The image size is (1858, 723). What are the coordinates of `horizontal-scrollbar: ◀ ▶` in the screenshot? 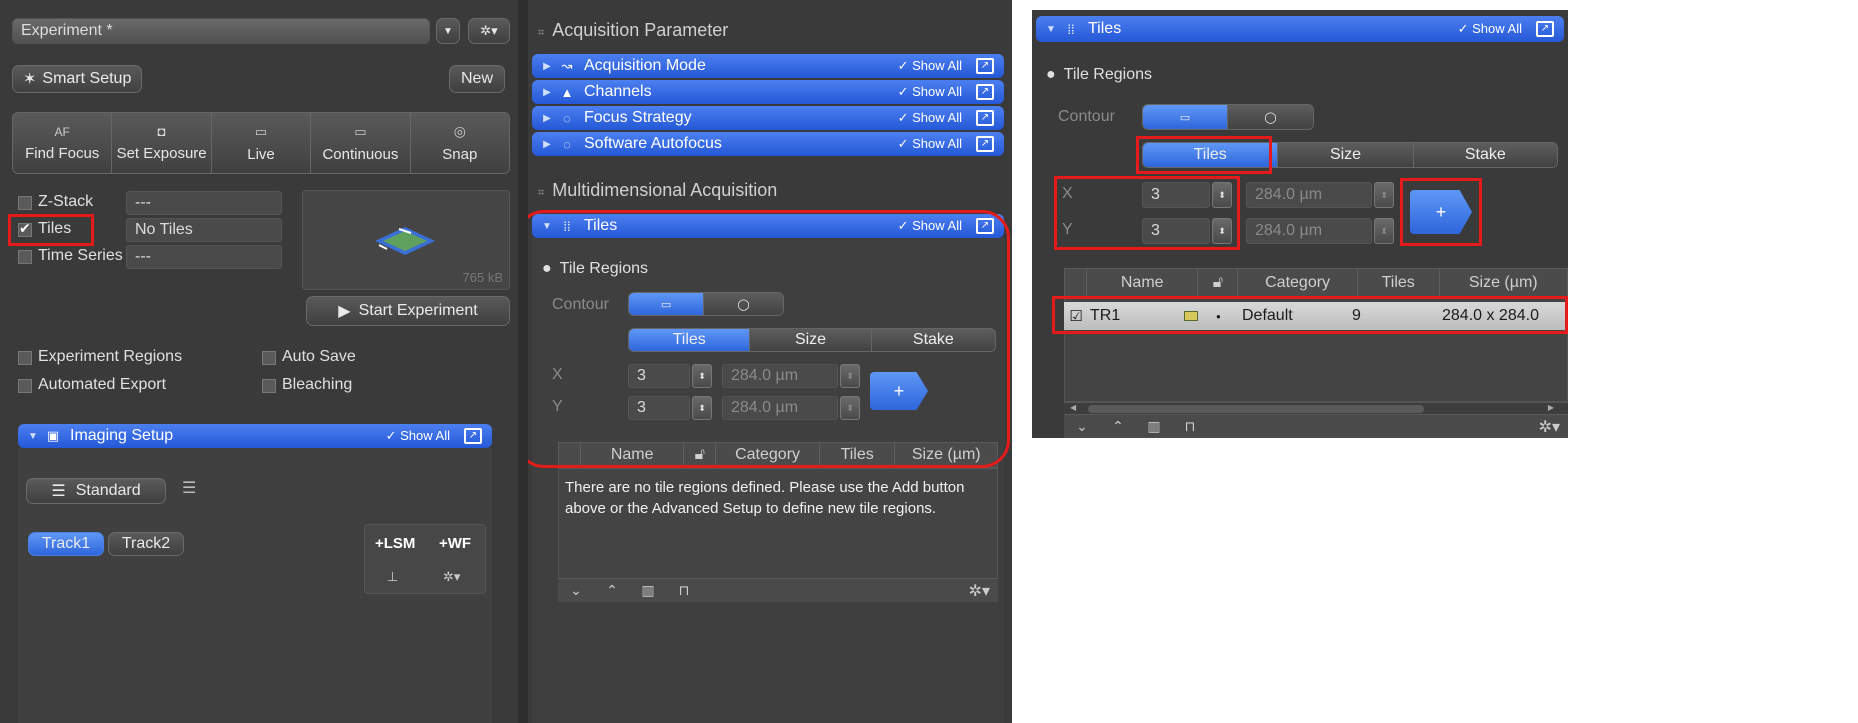 It's located at (1316, 408).